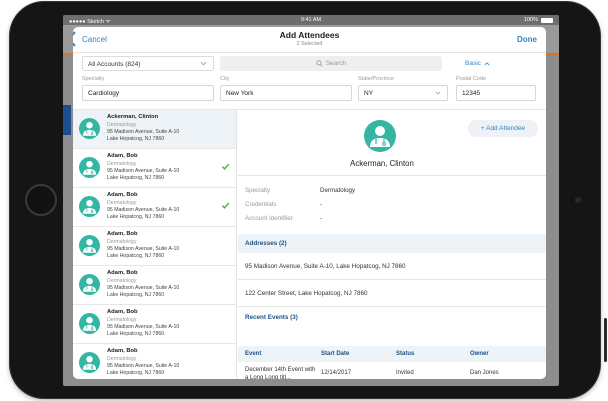 The image size is (608, 401). What do you see at coordinates (605, 340) in the screenshot?
I see `side-button` at bounding box center [605, 340].